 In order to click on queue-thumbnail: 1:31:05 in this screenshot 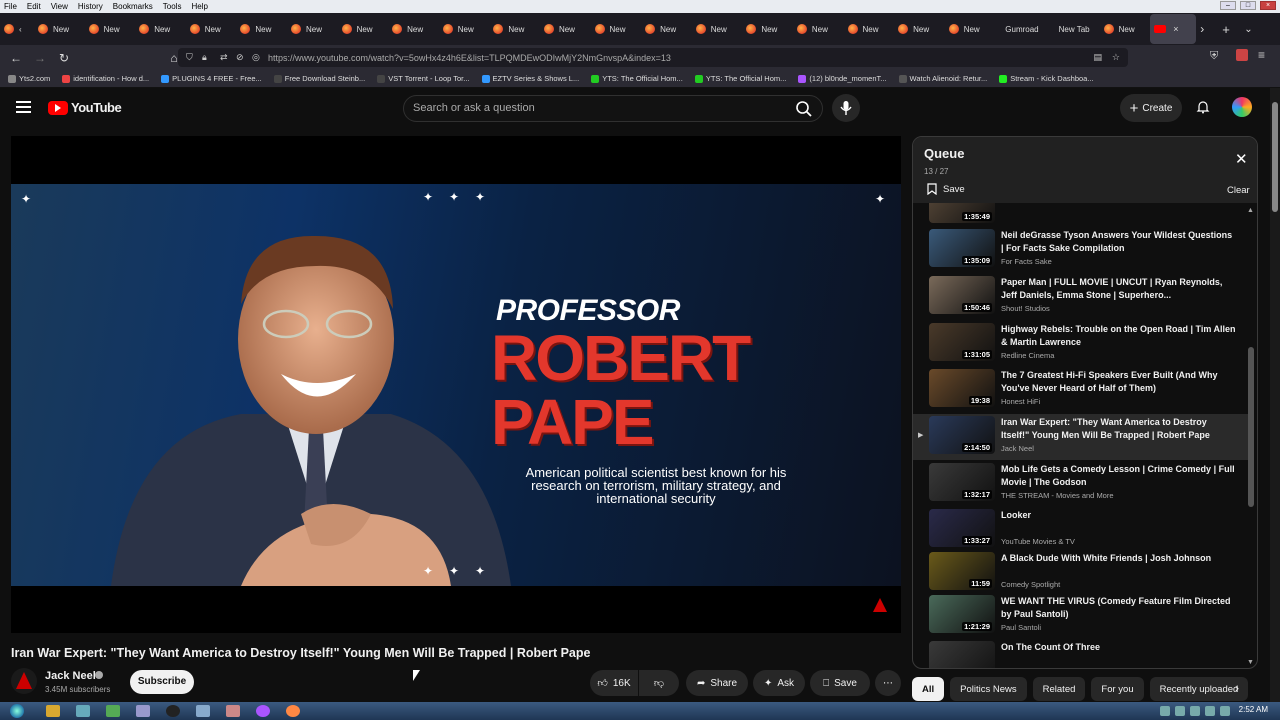, I will do `click(962, 342)`.